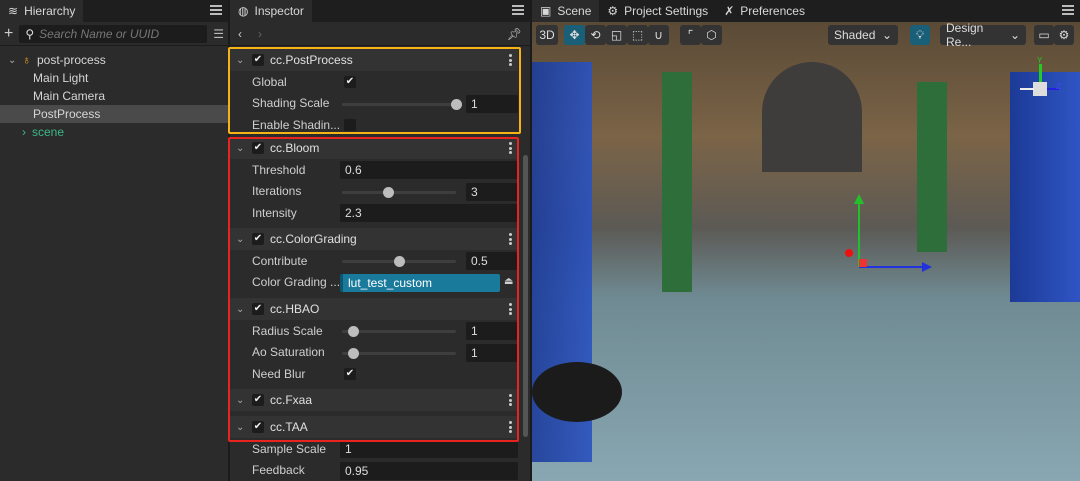 This screenshot has width=1080, height=481. What do you see at coordinates (1068, 10) in the screenshot?
I see `scene-menu-icon` at bounding box center [1068, 10].